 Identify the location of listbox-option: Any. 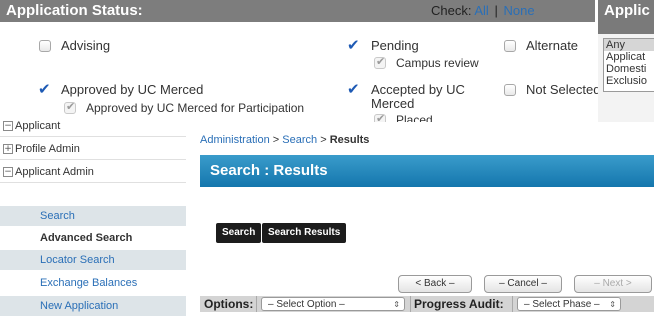
(629, 45).